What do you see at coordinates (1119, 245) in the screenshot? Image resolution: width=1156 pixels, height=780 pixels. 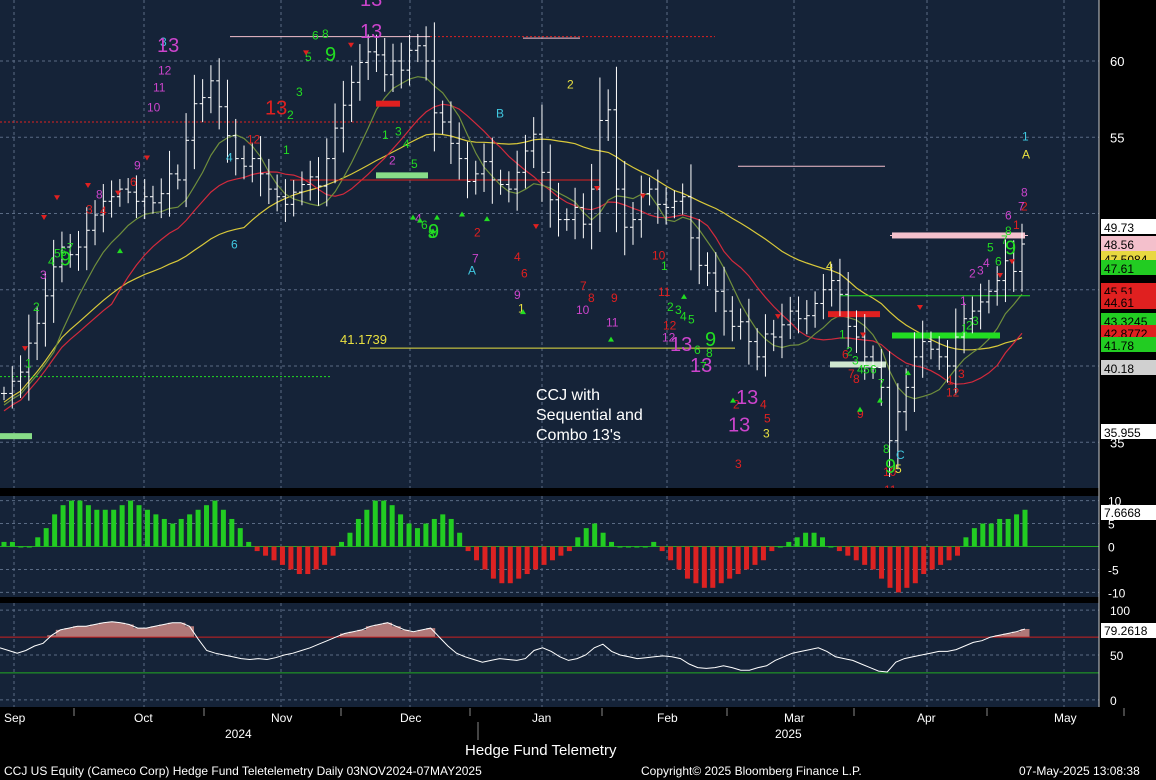 I see `price-right-label-text: 48.56` at bounding box center [1119, 245].